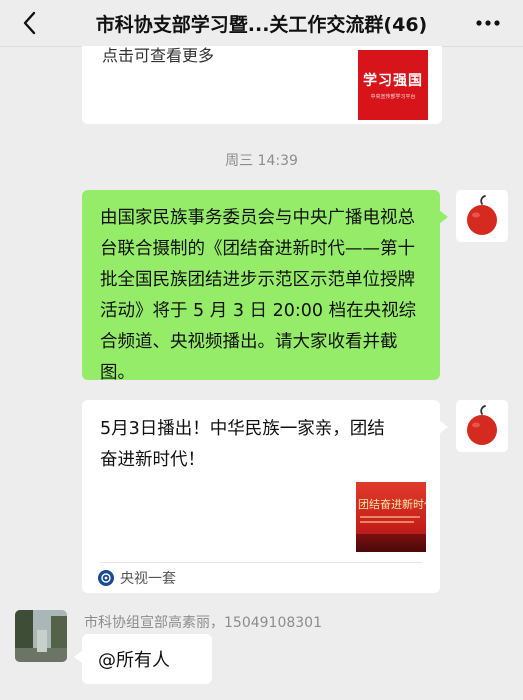 Image resolution: width=523 pixels, height=700 pixels. I want to click on chat-title: 市科协支部学习暨...关工作交流群(46), so click(261, 24).